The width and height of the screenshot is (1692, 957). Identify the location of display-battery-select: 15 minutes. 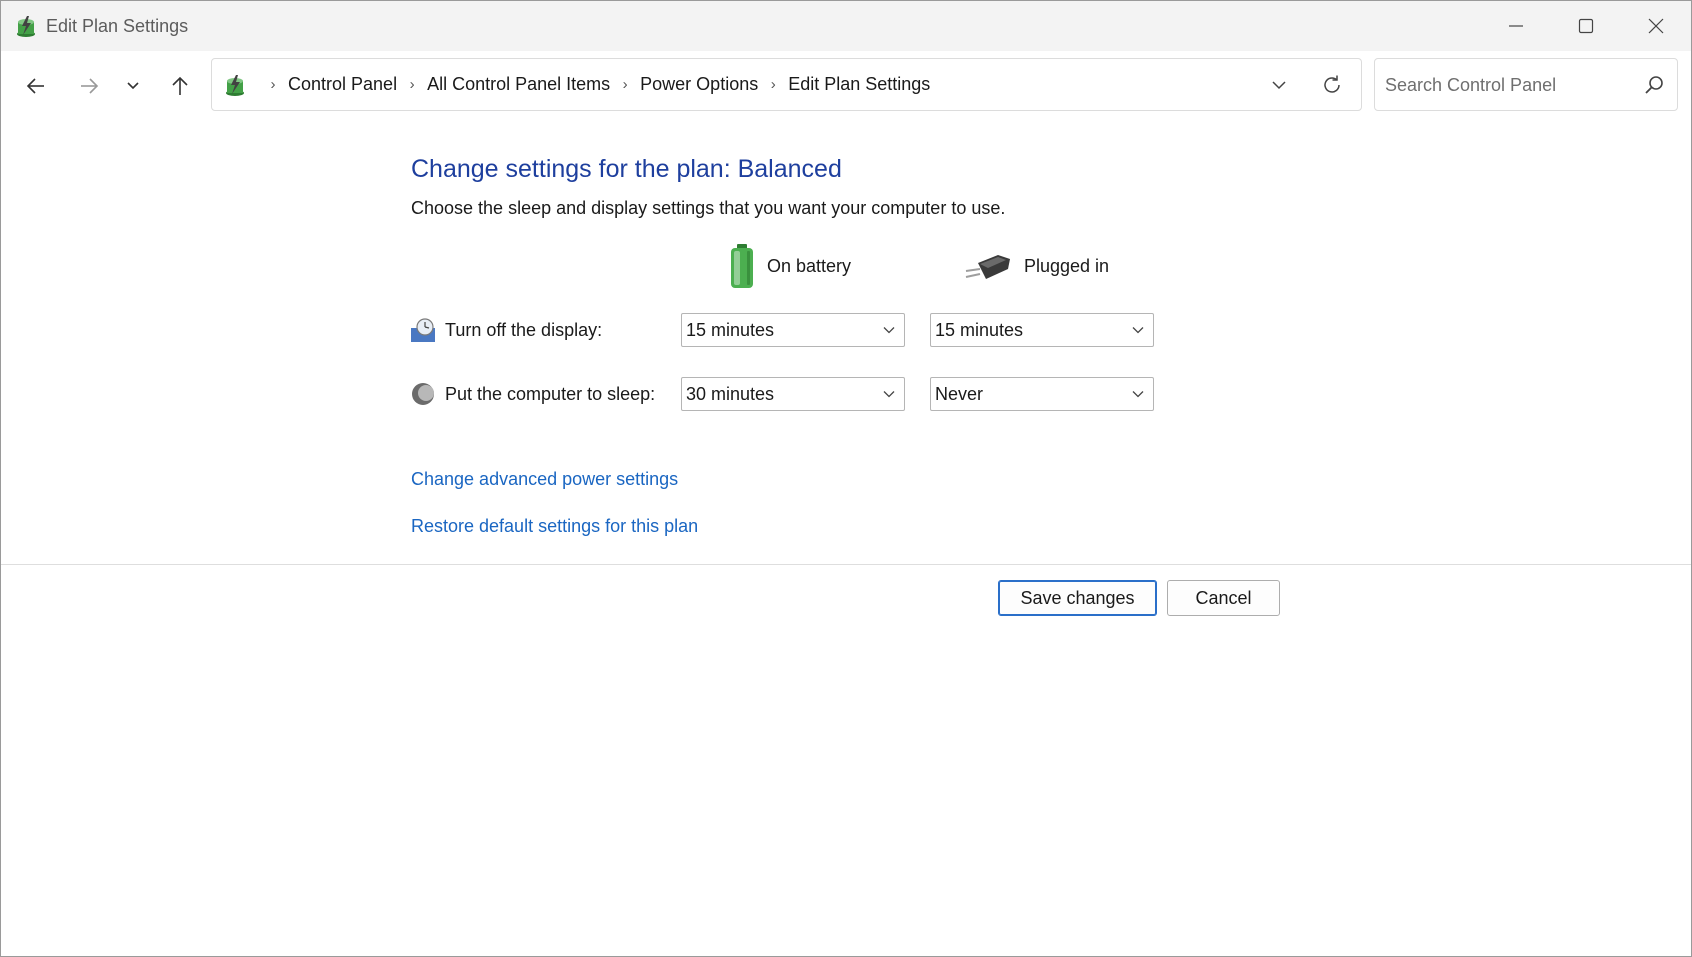
(793, 330).